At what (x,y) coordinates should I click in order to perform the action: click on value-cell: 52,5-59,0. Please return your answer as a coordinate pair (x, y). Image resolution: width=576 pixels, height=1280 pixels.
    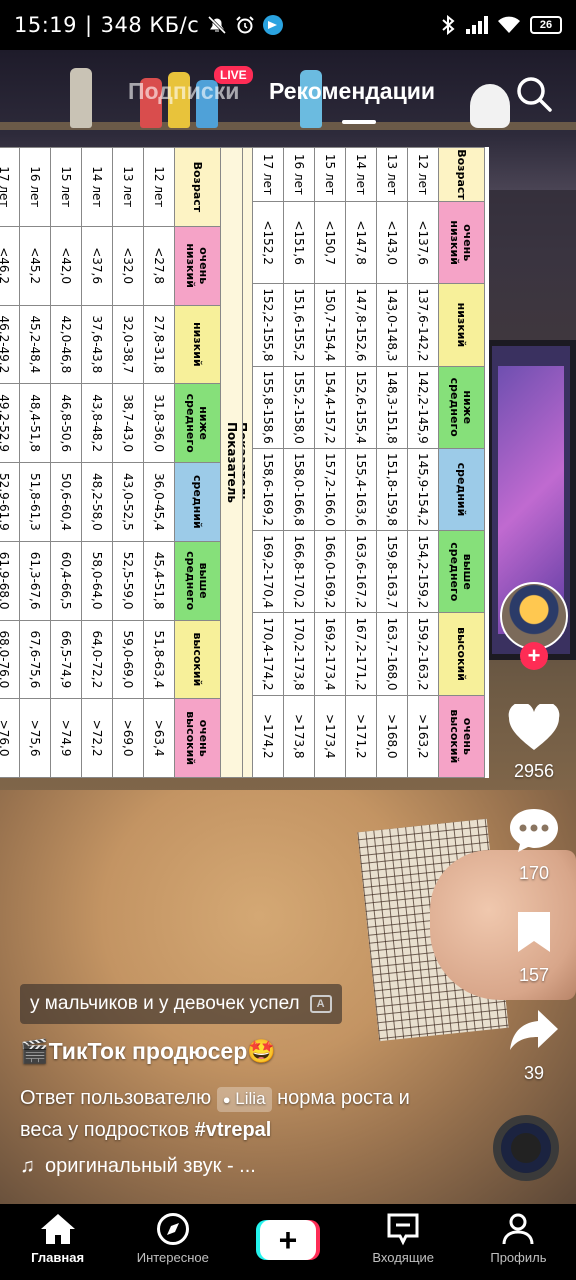
    Looking at the image, I should click on (128, 580).